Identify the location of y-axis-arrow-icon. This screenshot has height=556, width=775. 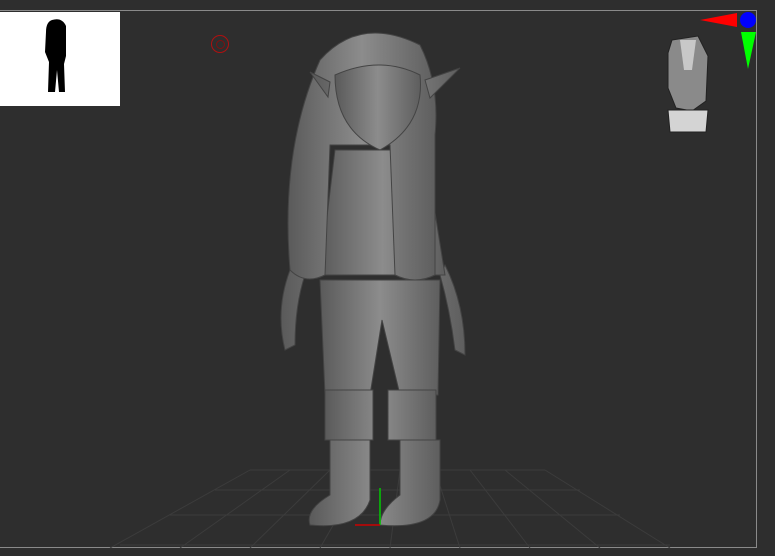
(748, 50).